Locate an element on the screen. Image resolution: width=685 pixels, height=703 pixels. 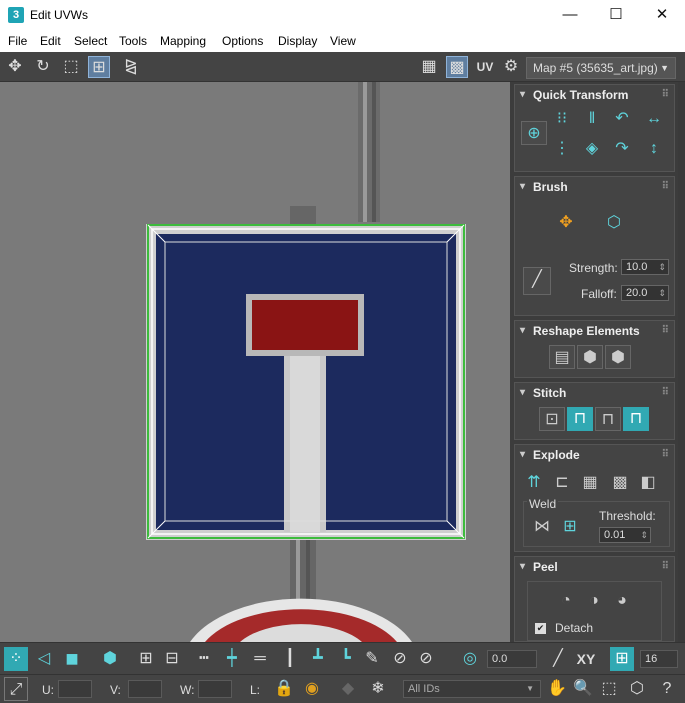
v-field is located at coordinates (145, 689).